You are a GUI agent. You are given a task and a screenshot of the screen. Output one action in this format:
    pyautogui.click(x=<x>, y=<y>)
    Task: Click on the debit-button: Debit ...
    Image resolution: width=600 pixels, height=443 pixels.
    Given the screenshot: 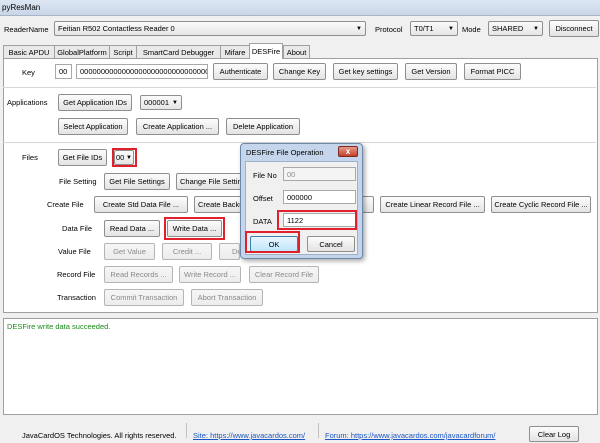 What is the action you would take?
    pyautogui.click(x=229, y=251)
    